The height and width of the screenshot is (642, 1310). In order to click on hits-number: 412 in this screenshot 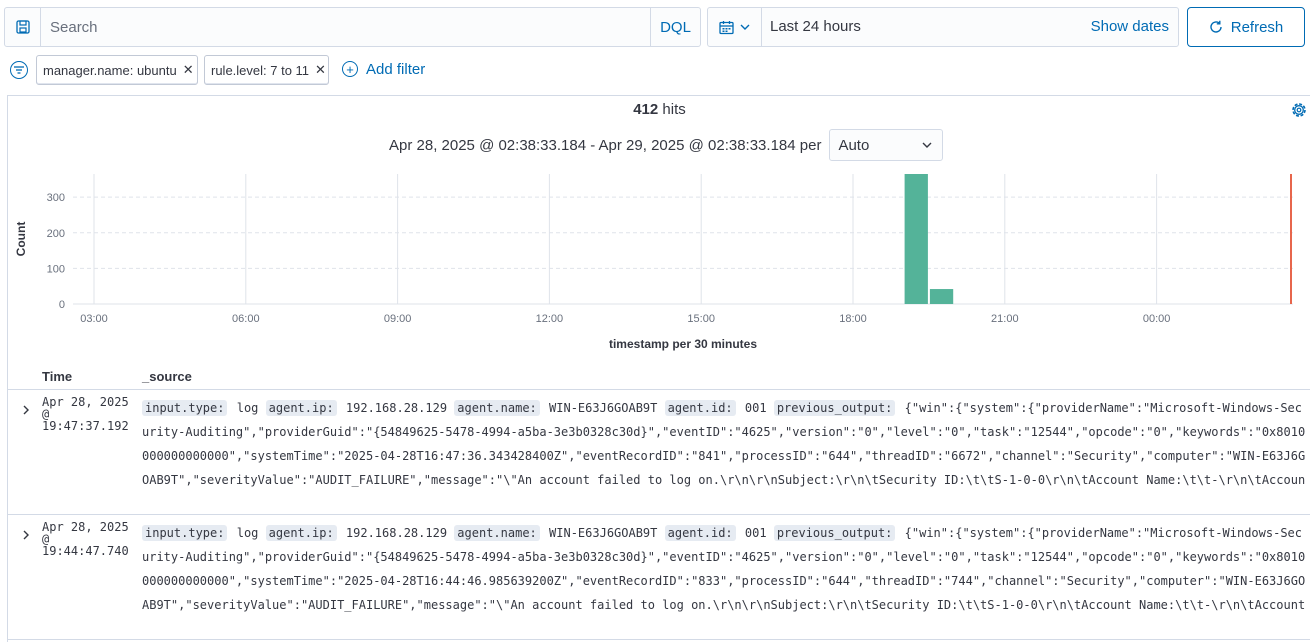, I will do `click(646, 109)`.